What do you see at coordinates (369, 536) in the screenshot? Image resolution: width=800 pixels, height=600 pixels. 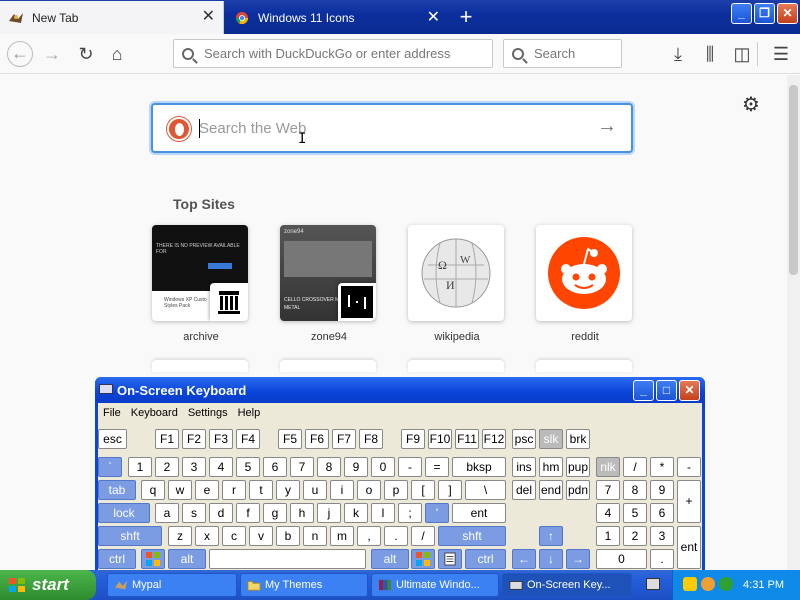 I see `key-comma: ,` at bounding box center [369, 536].